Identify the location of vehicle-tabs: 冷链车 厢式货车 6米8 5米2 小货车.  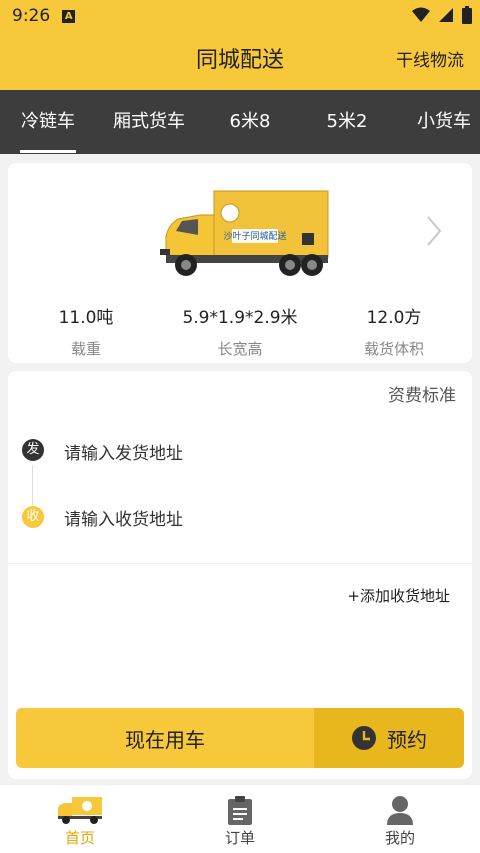
(240, 122).